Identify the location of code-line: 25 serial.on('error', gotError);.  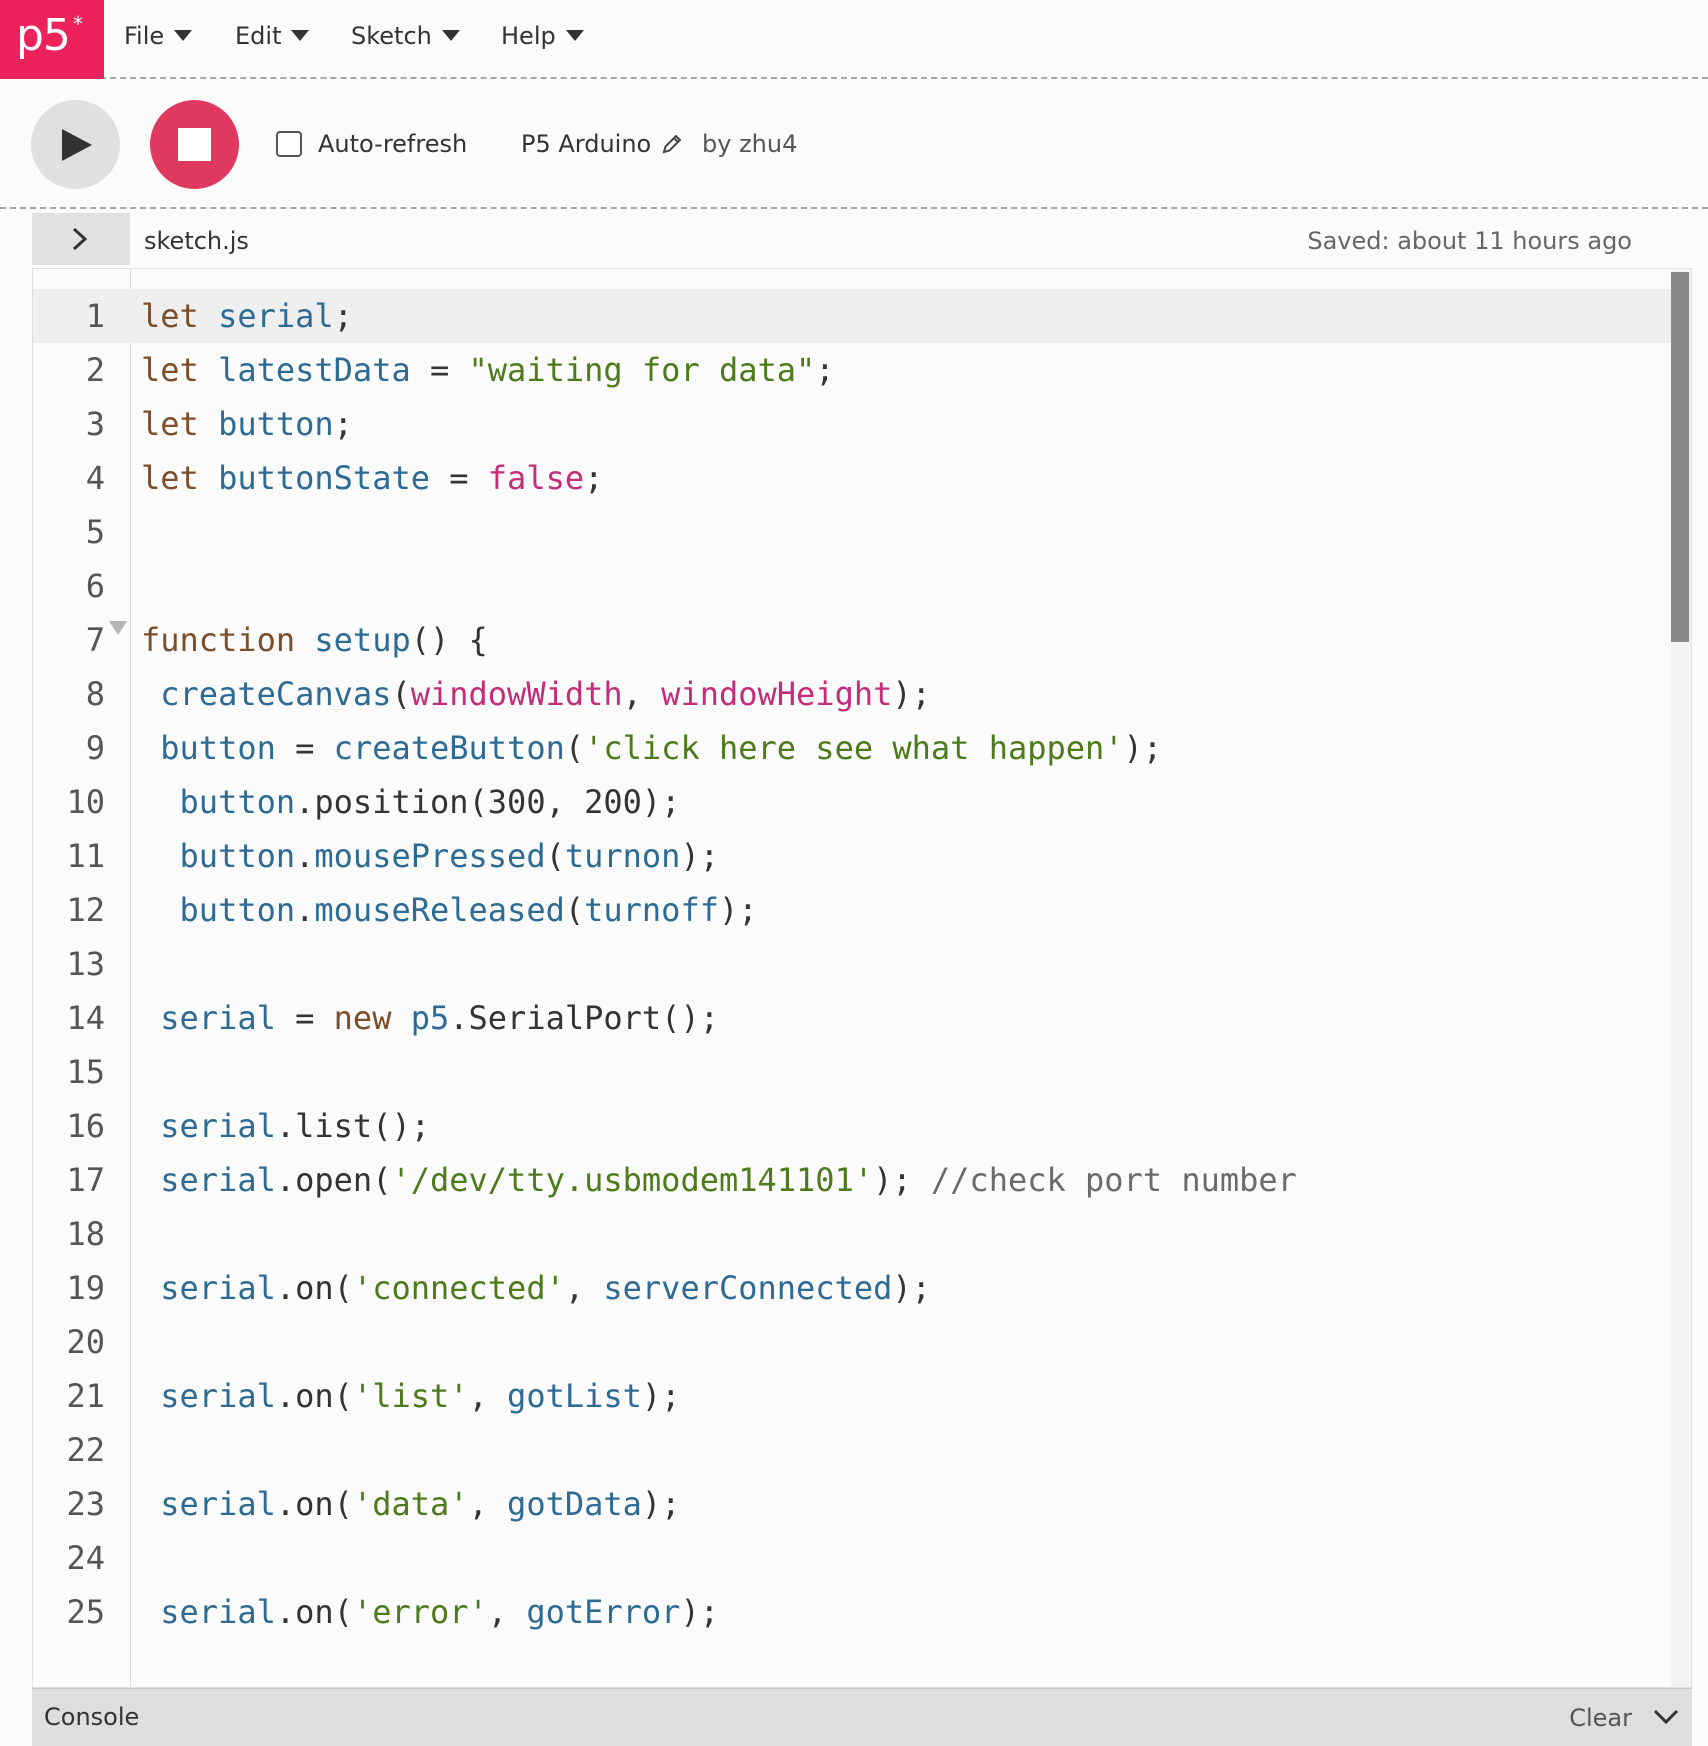
(853, 1612).